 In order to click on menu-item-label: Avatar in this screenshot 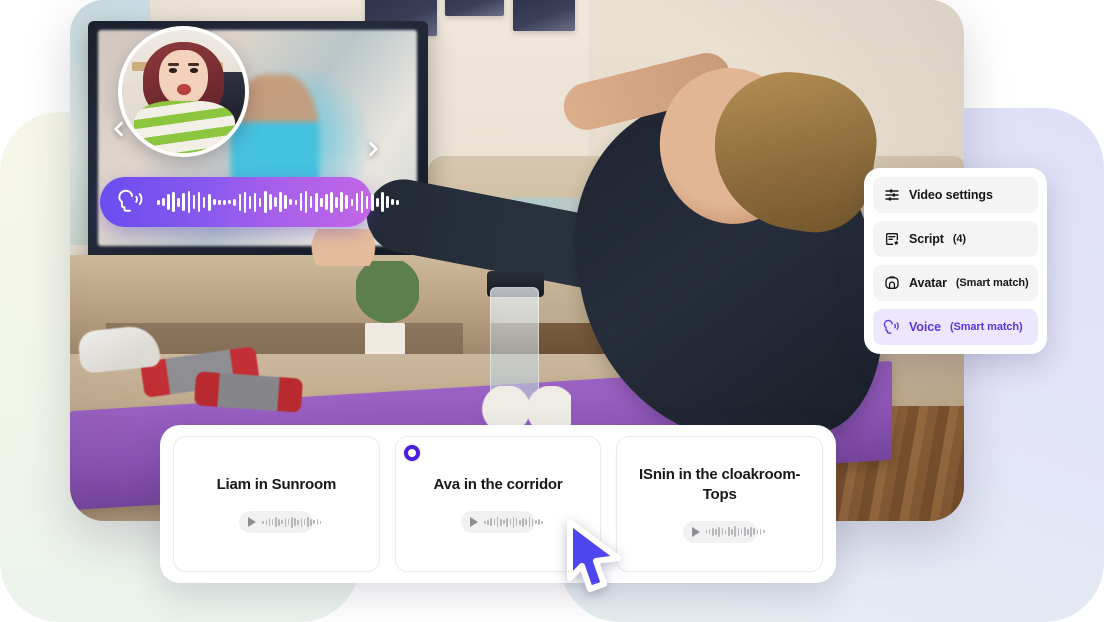, I will do `click(928, 283)`.